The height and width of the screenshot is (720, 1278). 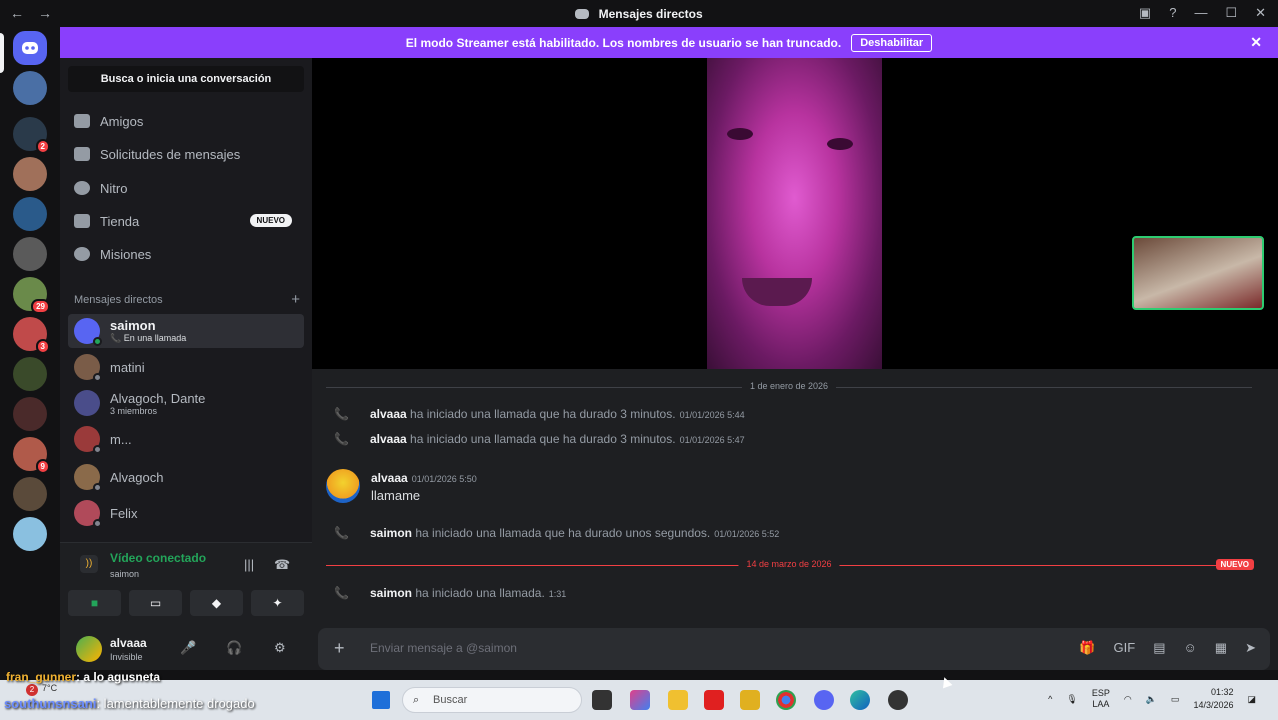 What do you see at coordinates (148, 338) in the screenshot?
I see `dm-subtitle: 📞 En una llamada` at bounding box center [148, 338].